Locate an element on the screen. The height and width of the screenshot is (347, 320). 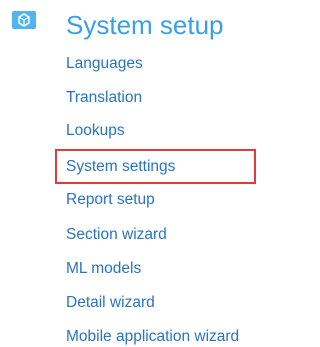
menu-item-mobile-application-wizard: Mobile application wizard is located at coordinates (152, 336).